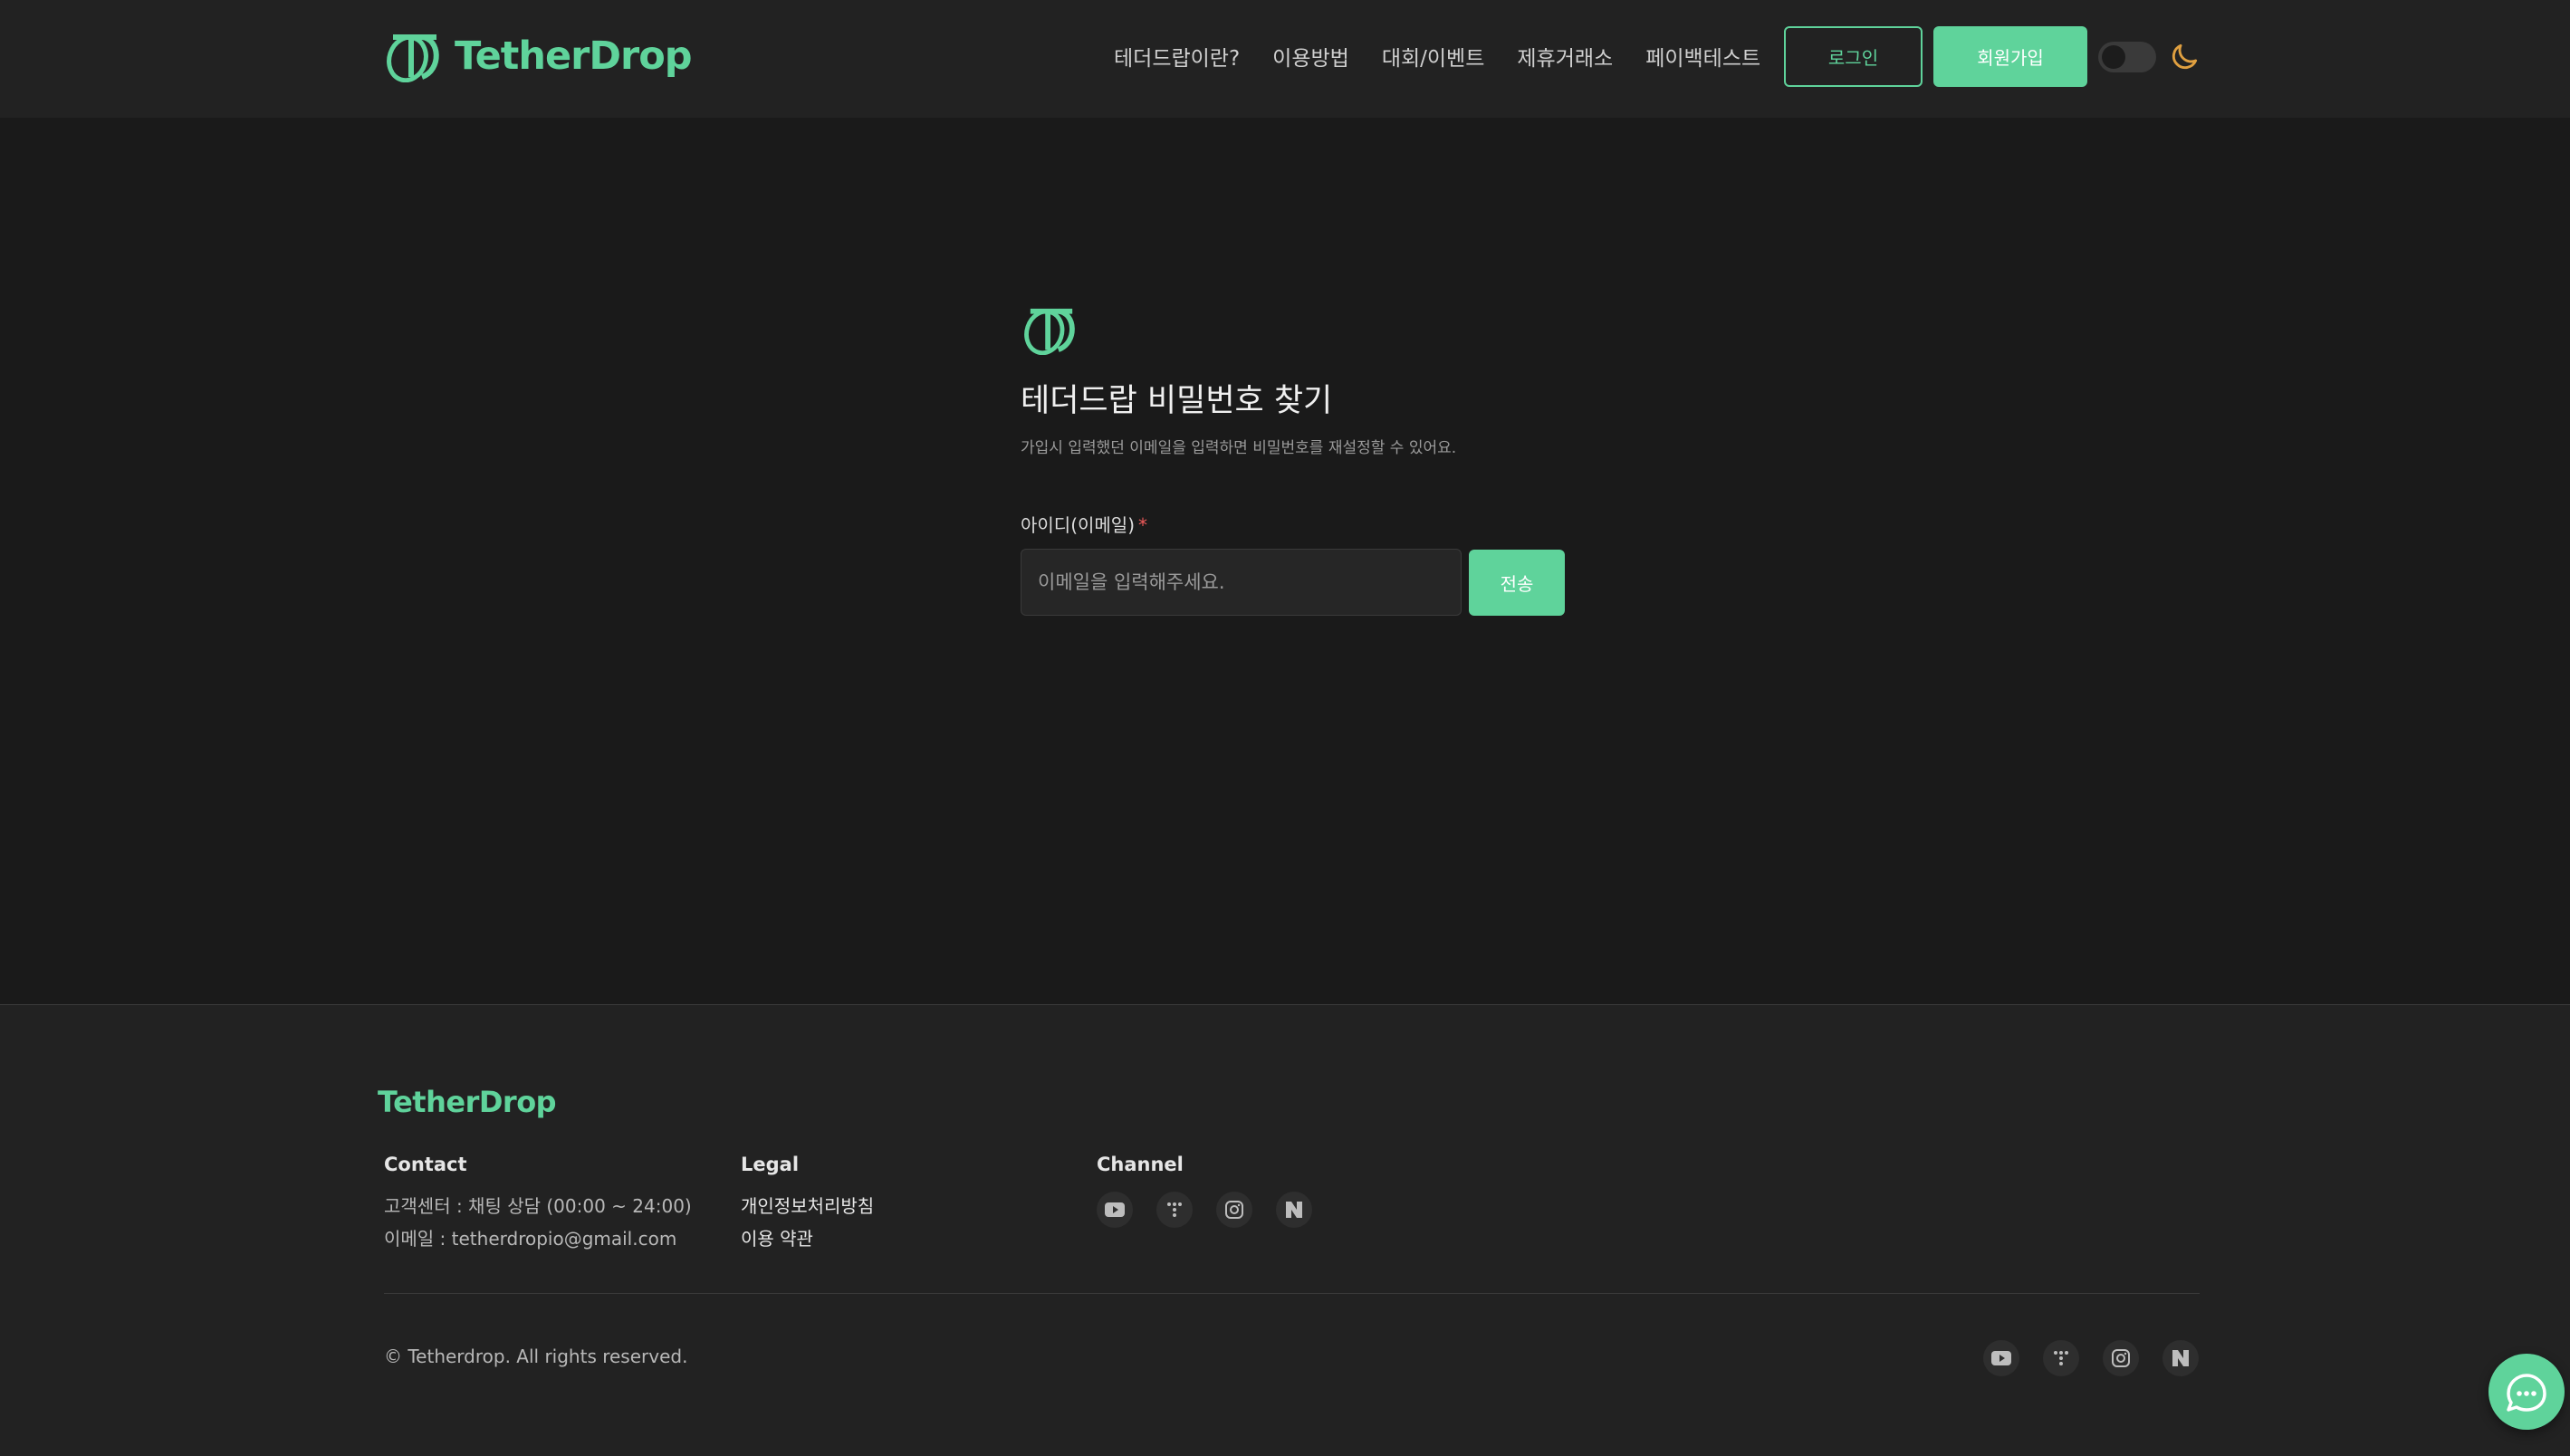 The height and width of the screenshot is (1456, 2570). I want to click on brand-logo: TetherDrop, so click(539, 56).